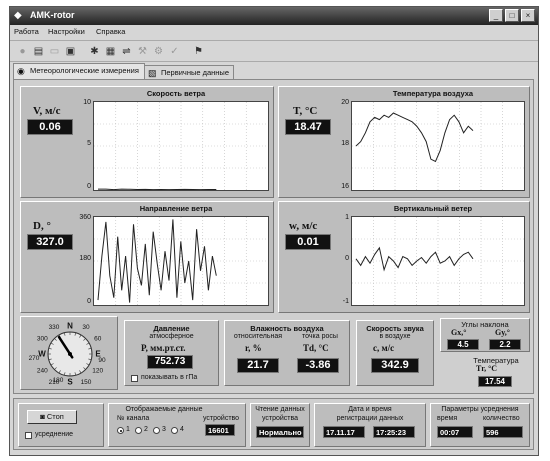 This screenshot has width=550, height=461. Describe the element at coordinates (347, 217) in the screenshot. I see `tick-label: 1` at that location.